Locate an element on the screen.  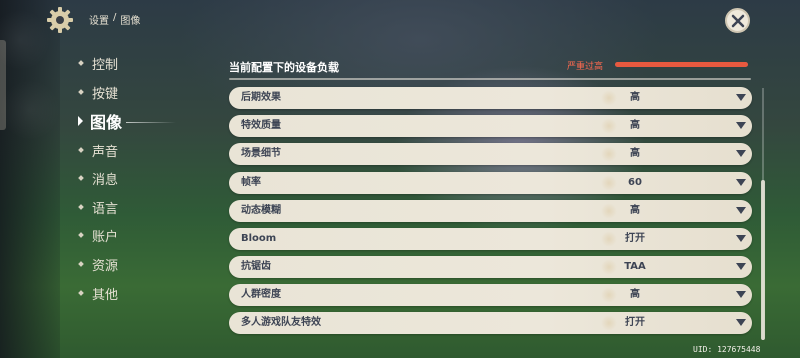
nav-item-label: 其他 is located at coordinates (105, 295).